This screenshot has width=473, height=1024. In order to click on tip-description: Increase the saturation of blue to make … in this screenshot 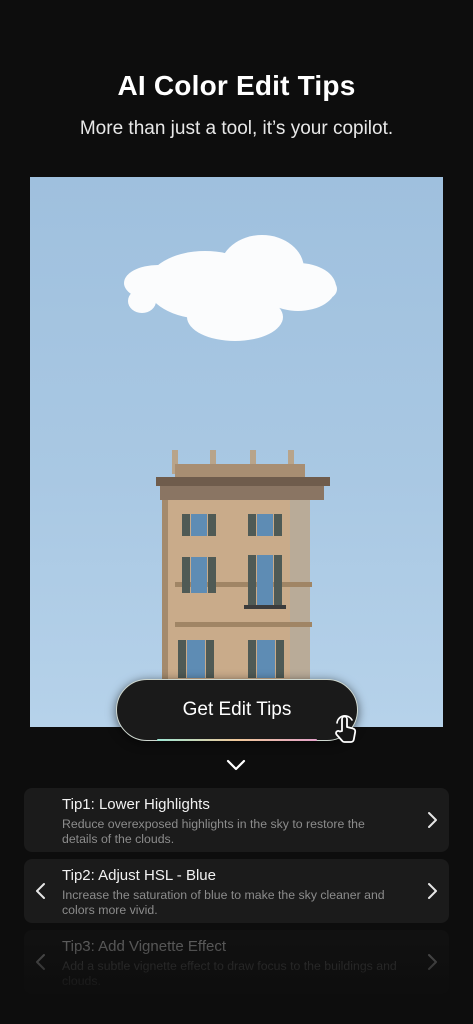, I will do `click(223, 902)`.